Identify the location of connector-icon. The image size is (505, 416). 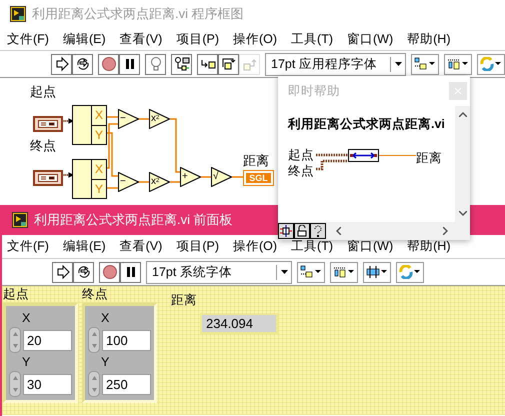
(286, 231).